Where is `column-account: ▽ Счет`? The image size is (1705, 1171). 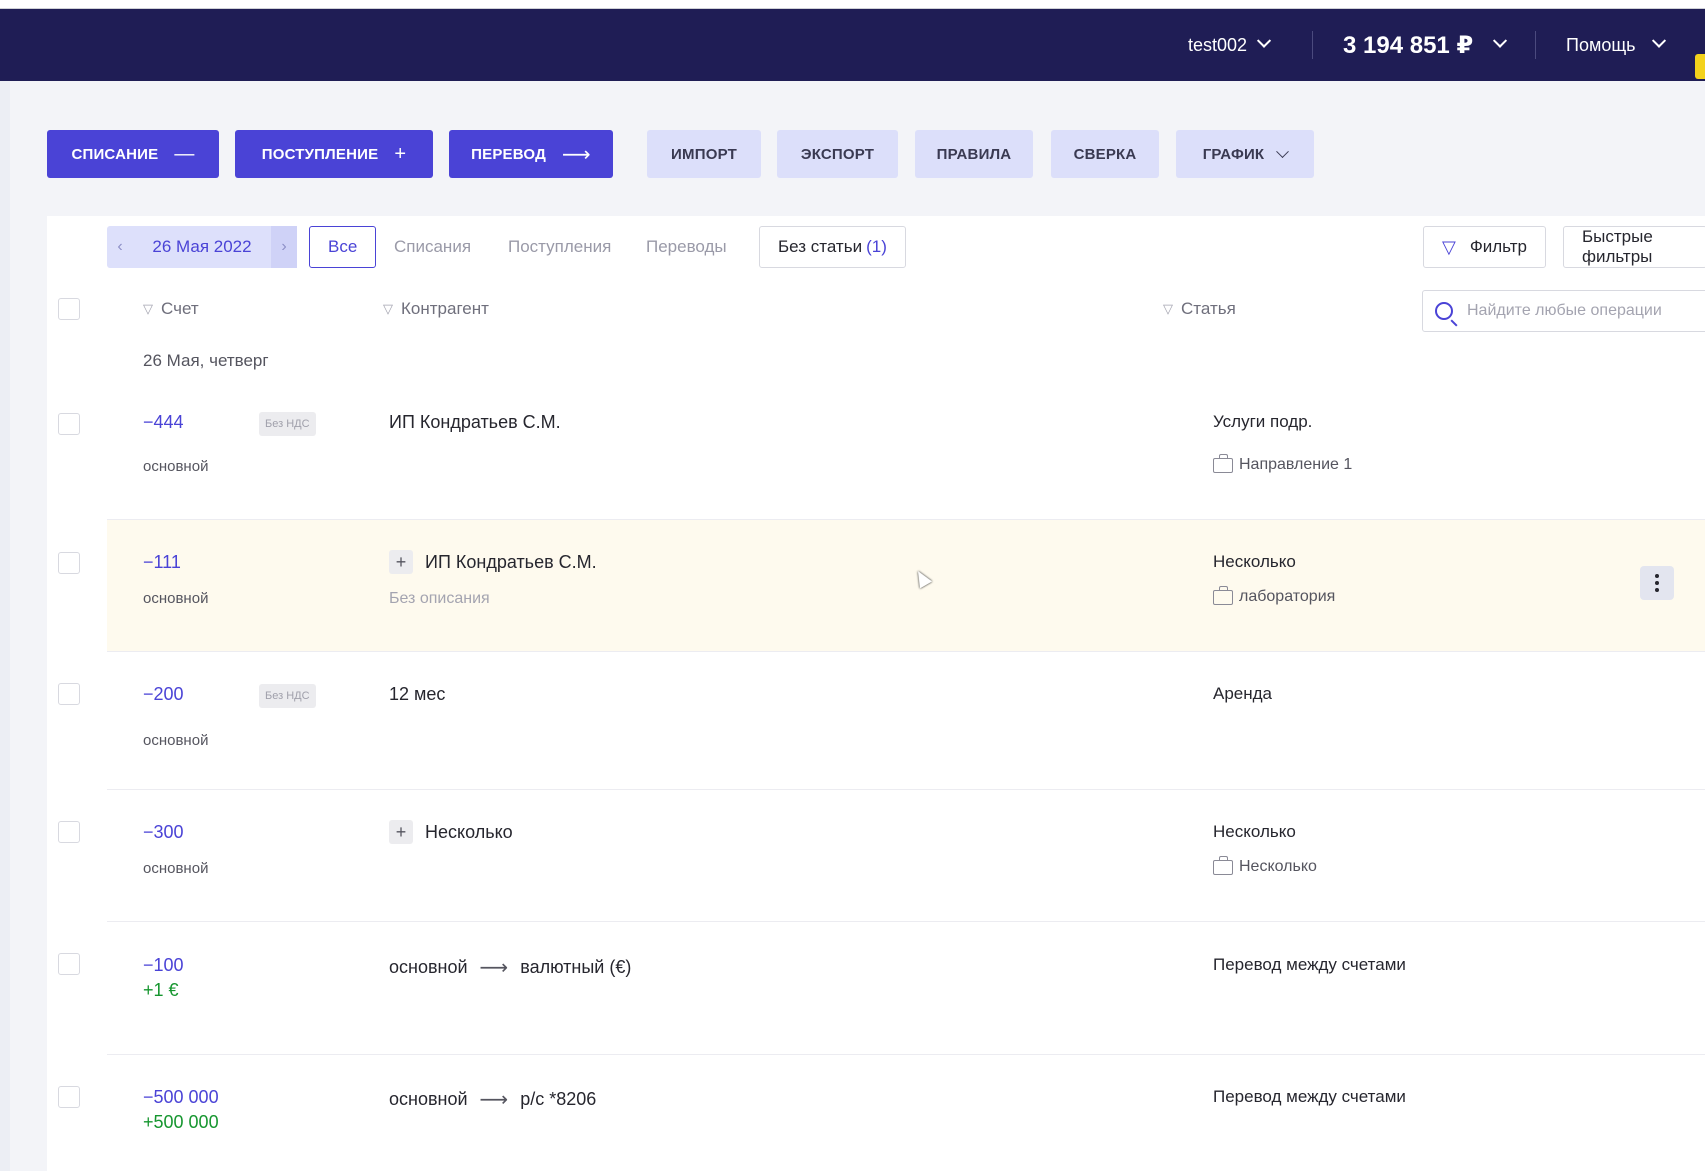
column-account: ▽ Счет is located at coordinates (171, 309).